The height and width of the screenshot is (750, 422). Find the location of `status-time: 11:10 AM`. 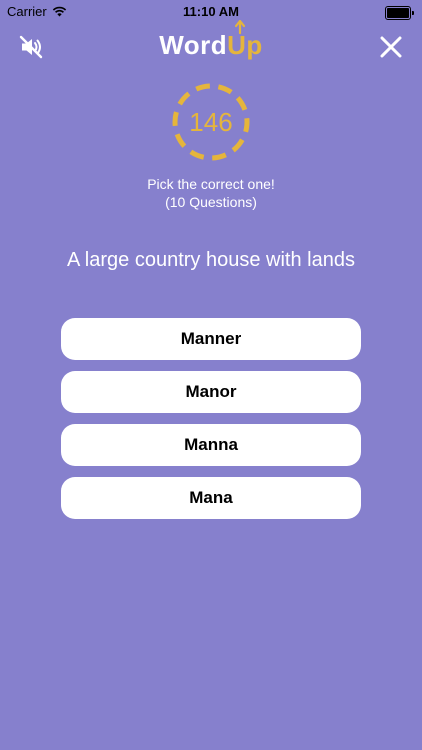

status-time: 11:10 AM is located at coordinates (211, 11).